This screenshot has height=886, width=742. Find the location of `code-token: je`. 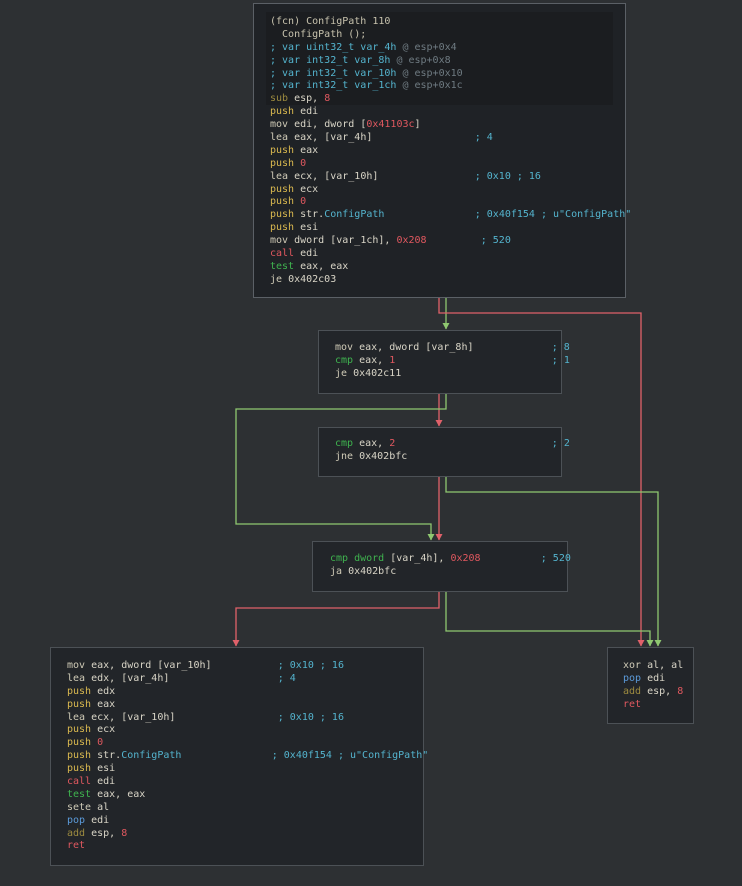

code-token: je is located at coordinates (279, 279).